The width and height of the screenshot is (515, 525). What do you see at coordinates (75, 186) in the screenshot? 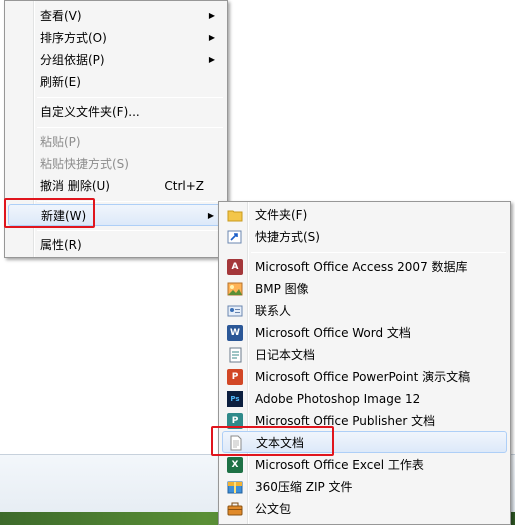
I see `menu-label: 撤消 删除(U)` at bounding box center [75, 186].